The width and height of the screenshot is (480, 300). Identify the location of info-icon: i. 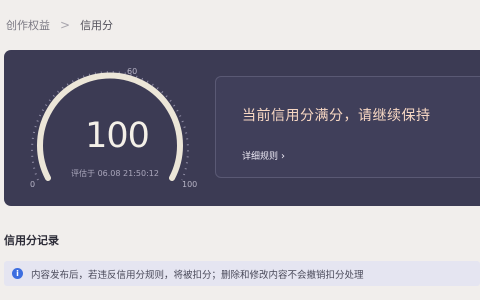
(17, 273).